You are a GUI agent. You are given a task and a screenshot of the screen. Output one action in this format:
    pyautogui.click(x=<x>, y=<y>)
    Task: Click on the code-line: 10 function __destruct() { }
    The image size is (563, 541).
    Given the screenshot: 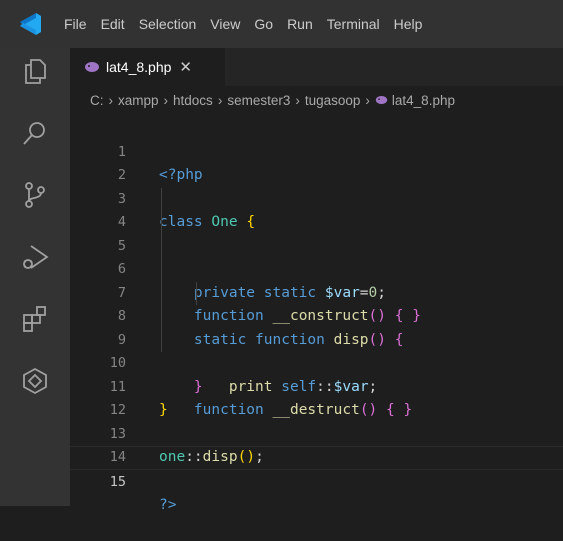 What is the action you would take?
    pyautogui.click(x=316, y=373)
    